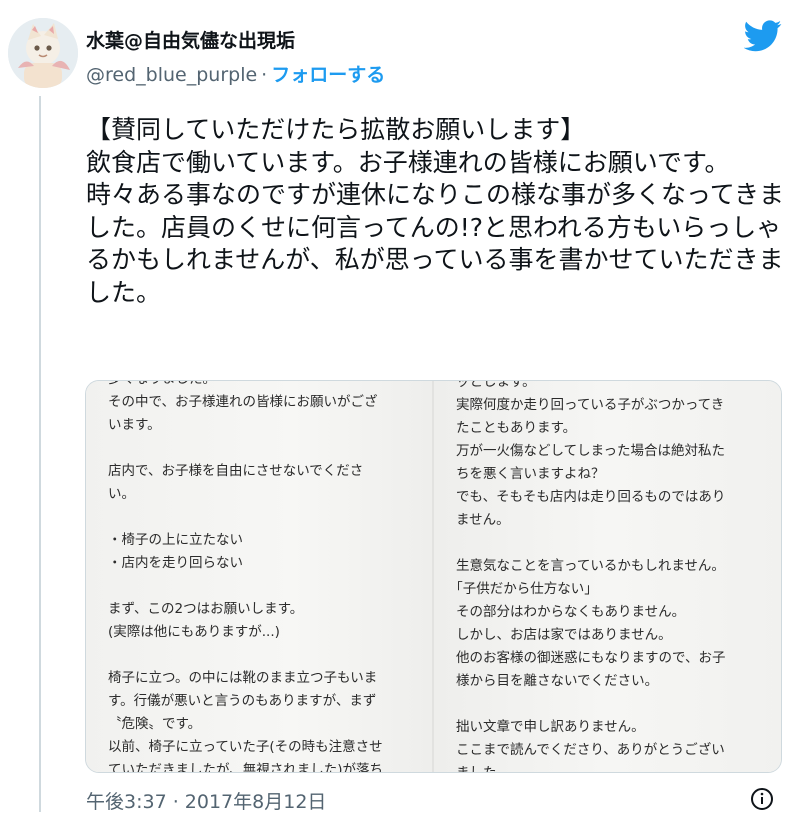 Image resolution: width=799 pixels, height=814 pixels. Describe the element at coordinates (206, 800) in the screenshot. I see `tweet-timestamp: 午後3:37 · 2017年8月12日` at that location.